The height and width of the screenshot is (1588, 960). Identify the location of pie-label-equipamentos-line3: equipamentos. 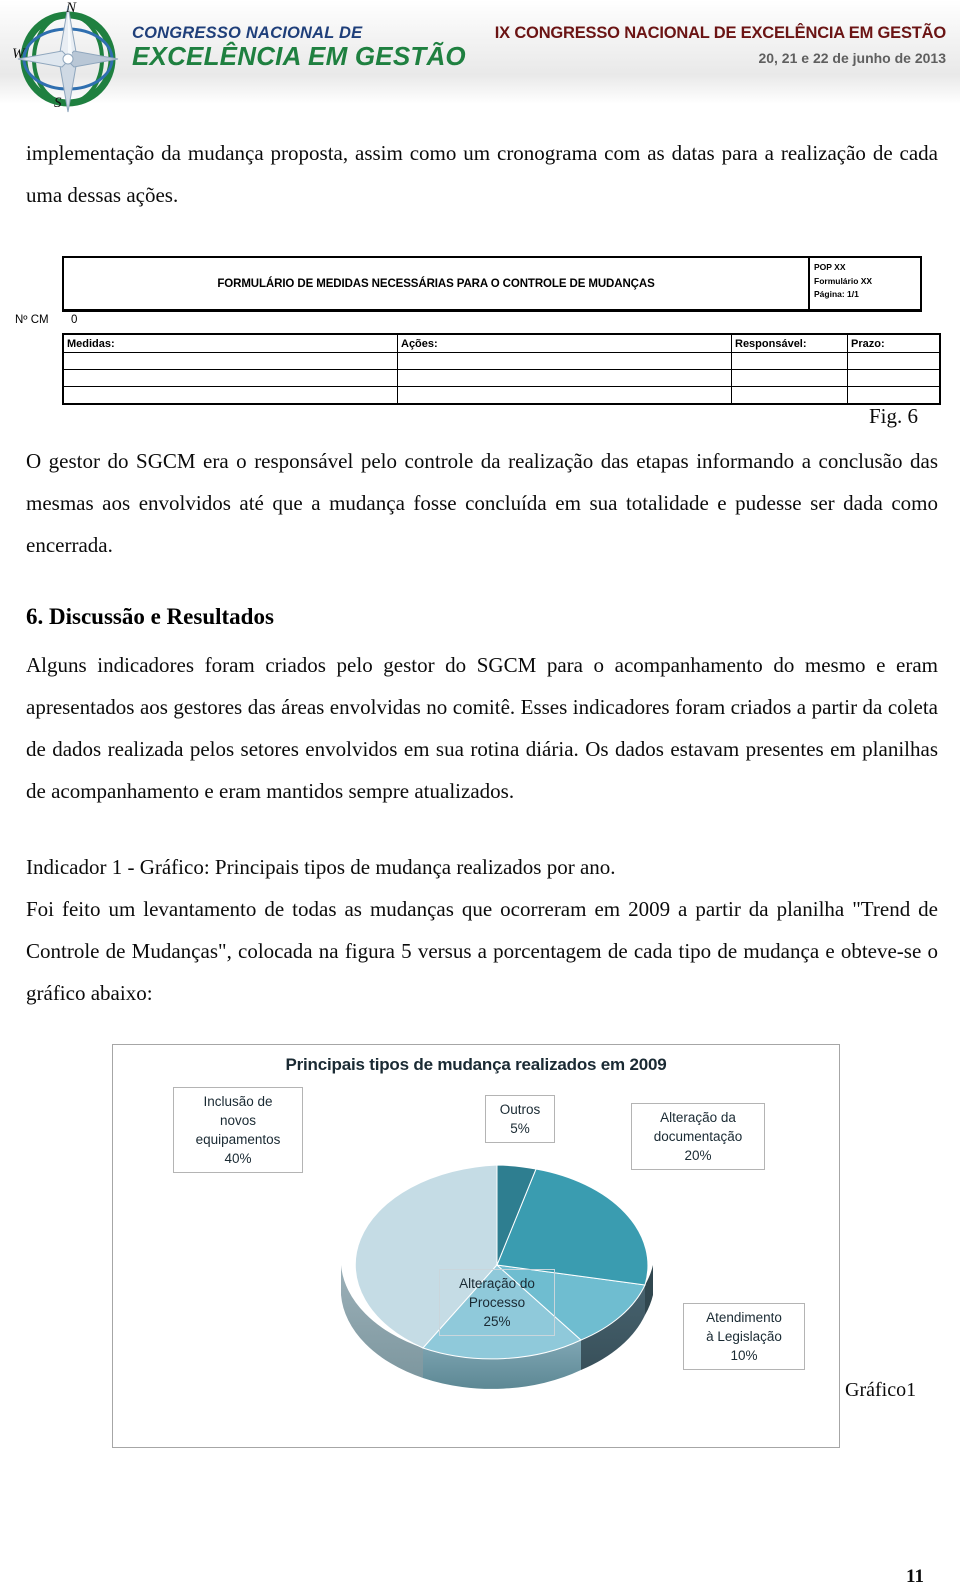
(238, 1139).